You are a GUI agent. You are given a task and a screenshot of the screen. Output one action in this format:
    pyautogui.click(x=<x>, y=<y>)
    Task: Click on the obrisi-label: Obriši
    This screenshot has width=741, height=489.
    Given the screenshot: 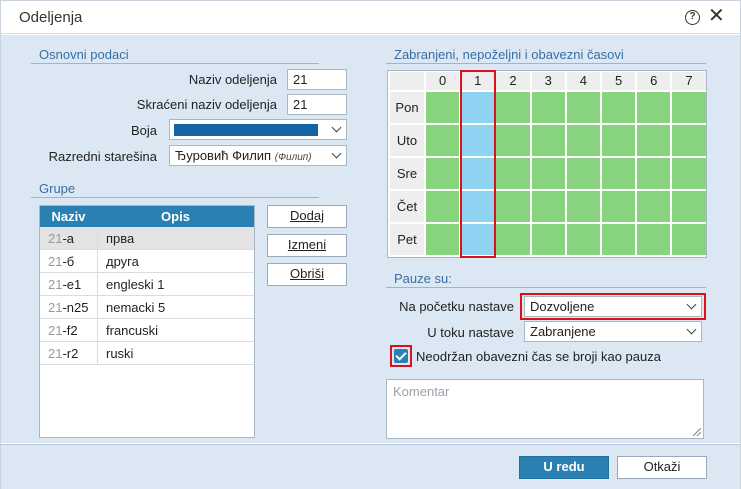 What is the action you would take?
    pyautogui.click(x=307, y=273)
    